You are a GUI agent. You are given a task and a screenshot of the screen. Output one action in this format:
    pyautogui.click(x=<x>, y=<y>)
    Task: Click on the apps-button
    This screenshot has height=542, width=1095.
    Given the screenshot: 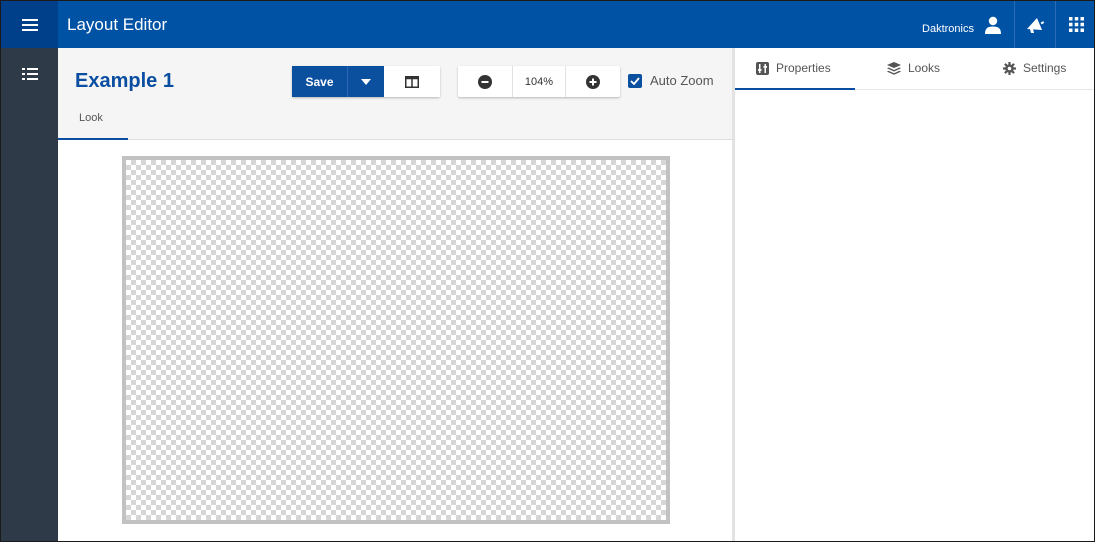 What is the action you would take?
    pyautogui.click(x=1075, y=24)
    